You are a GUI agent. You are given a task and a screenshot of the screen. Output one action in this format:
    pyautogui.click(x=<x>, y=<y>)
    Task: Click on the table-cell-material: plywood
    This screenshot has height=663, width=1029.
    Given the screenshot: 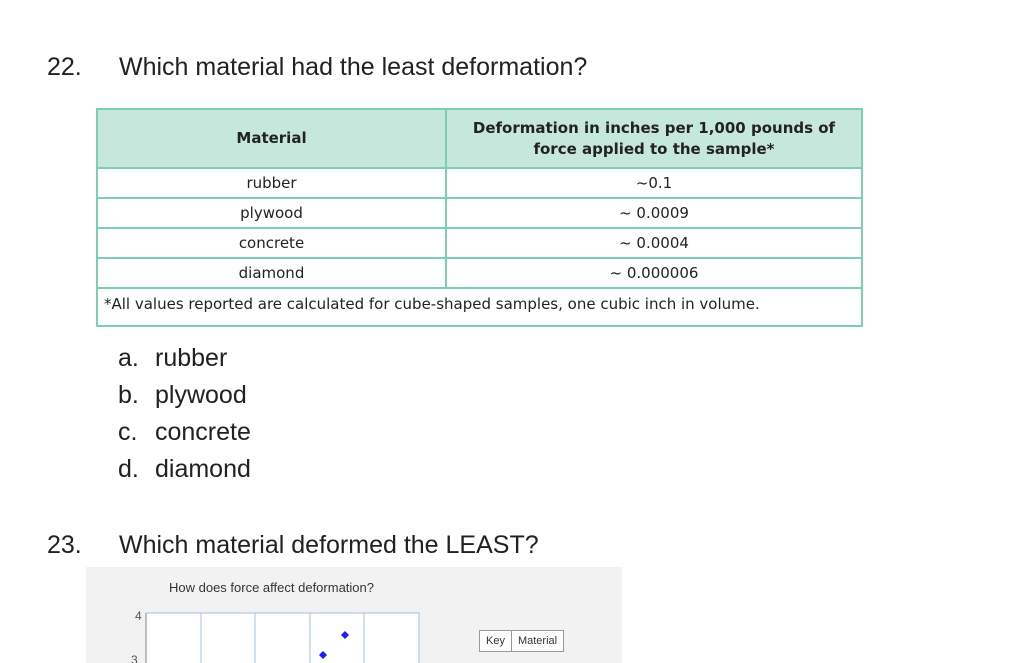 What is the action you would take?
    pyautogui.click(x=271, y=213)
    